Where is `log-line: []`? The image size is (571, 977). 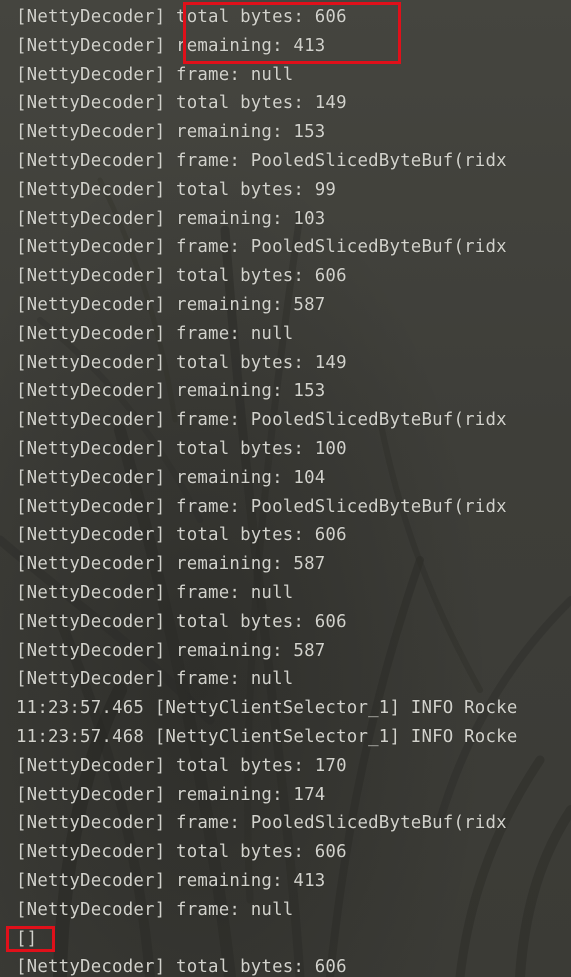 log-line: [] is located at coordinates (27, 938).